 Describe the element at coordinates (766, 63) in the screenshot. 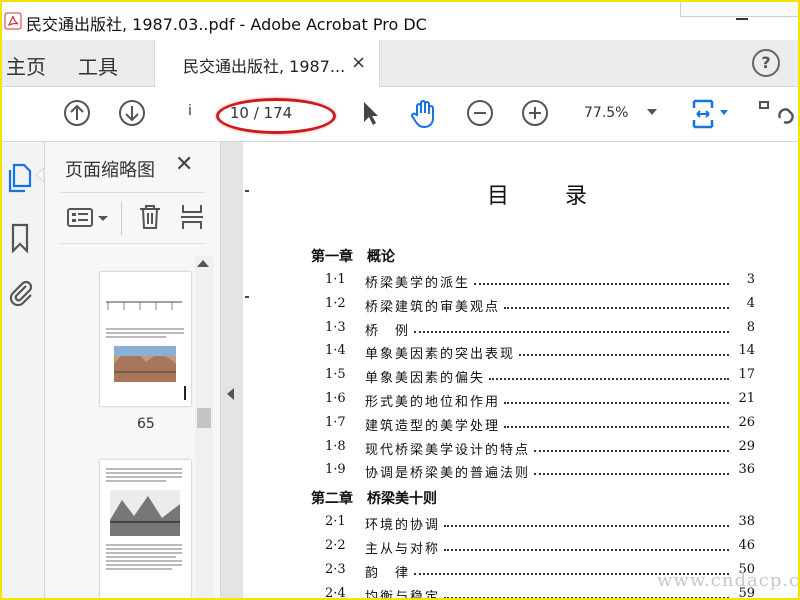

I see `help-icon: ?` at that location.